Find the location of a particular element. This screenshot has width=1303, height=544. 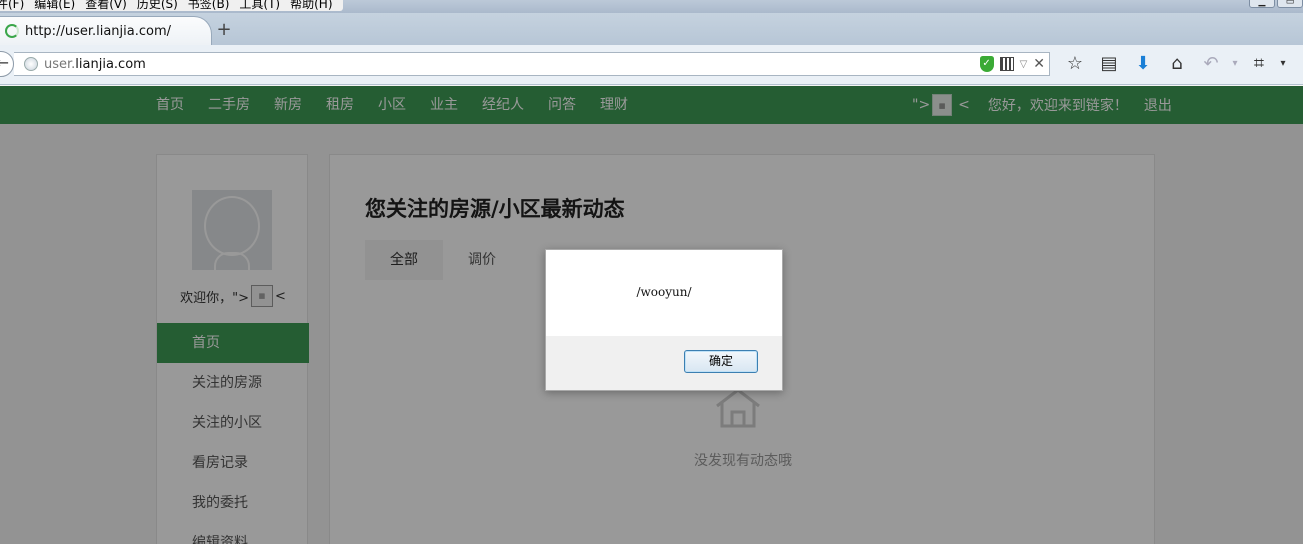

menu-edit: 编辑(E) is located at coordinates (54, 5).